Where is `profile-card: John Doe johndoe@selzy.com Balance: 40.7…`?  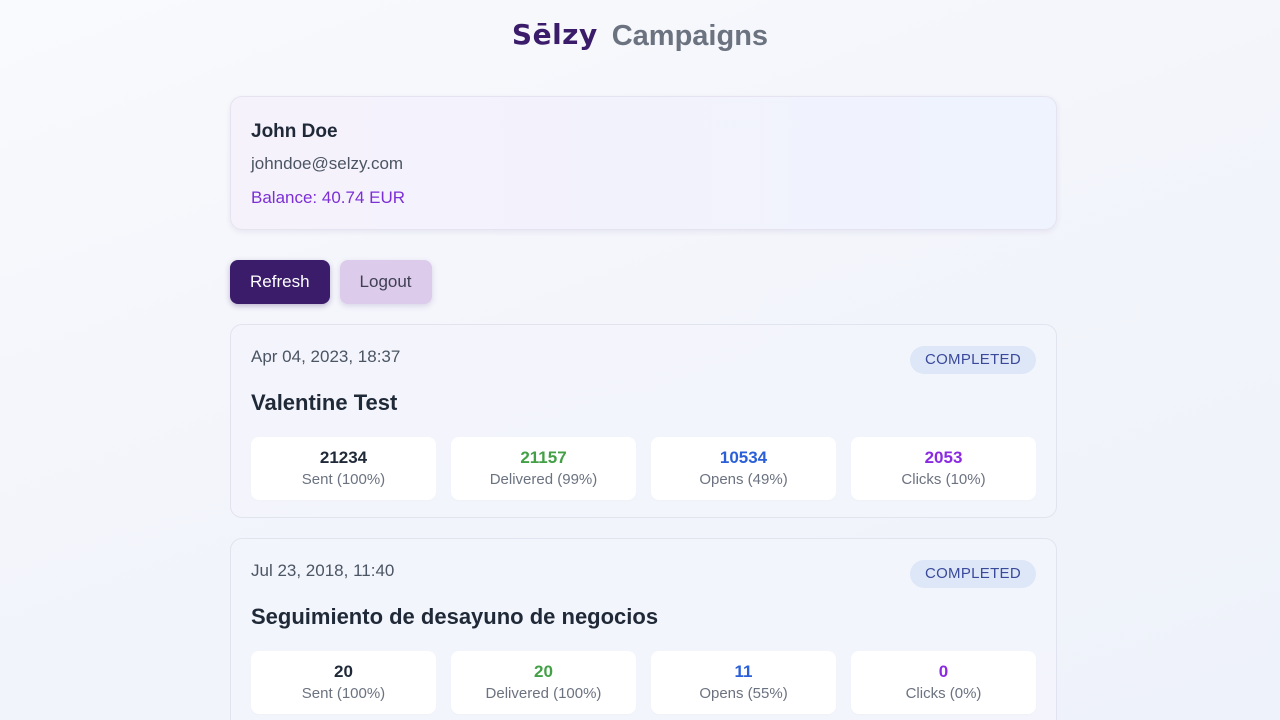
profile-card: John Doe johndoe@selzy.com Balance: 40.7… is located at coordinates (643, 163).